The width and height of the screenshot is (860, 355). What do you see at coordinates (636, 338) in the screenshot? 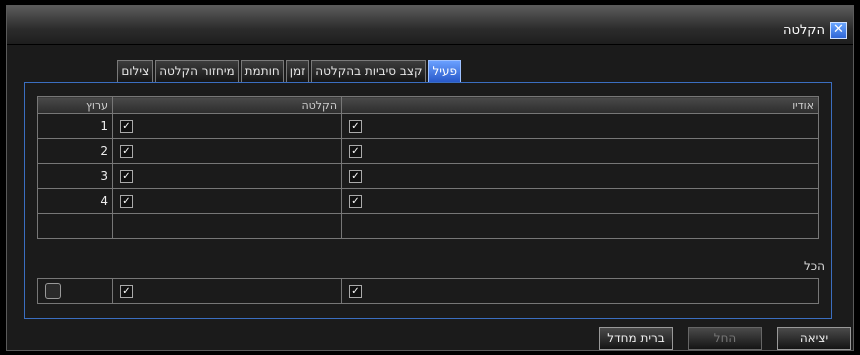
I see `default-button: ברית מחדל` at bounding box center [636, 338].